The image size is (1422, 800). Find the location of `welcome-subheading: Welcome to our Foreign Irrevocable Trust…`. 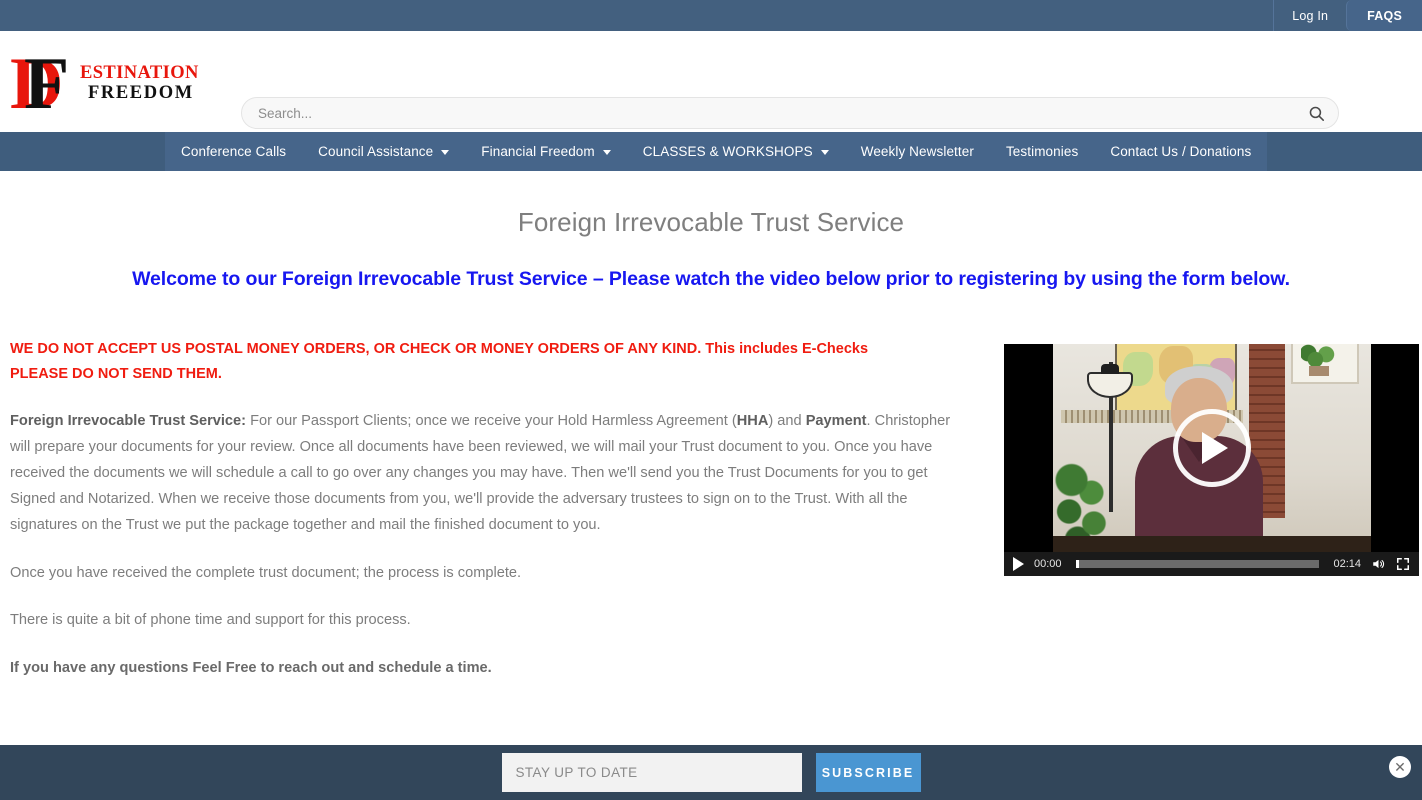

welcome-subheading: Welcome to our Foreign Irrevocable Trust… is located at coordinates (711, 279).